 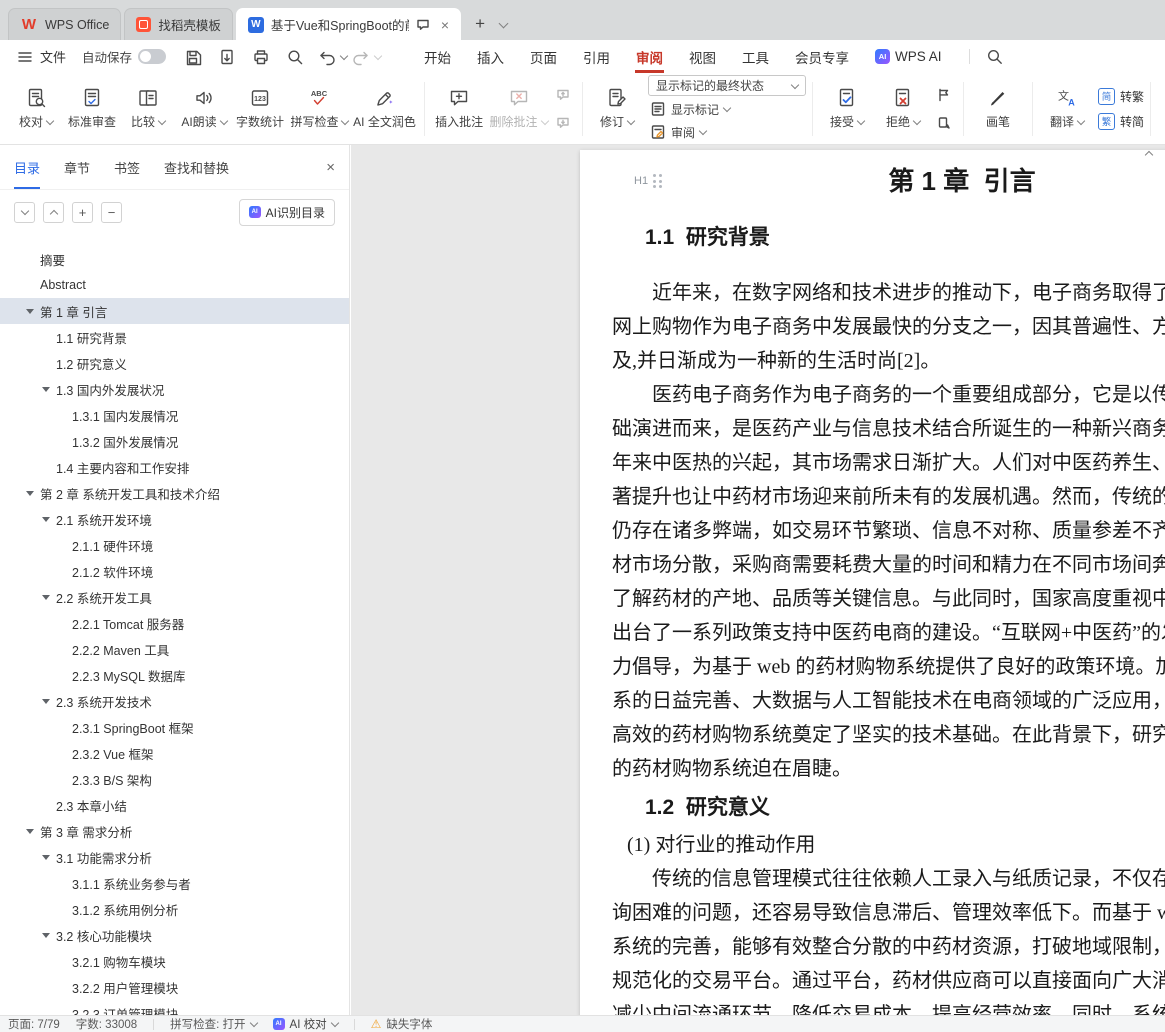 I want to click on outline-item: 3.2.3 订单管理模块, so click(x=174, y=1008).